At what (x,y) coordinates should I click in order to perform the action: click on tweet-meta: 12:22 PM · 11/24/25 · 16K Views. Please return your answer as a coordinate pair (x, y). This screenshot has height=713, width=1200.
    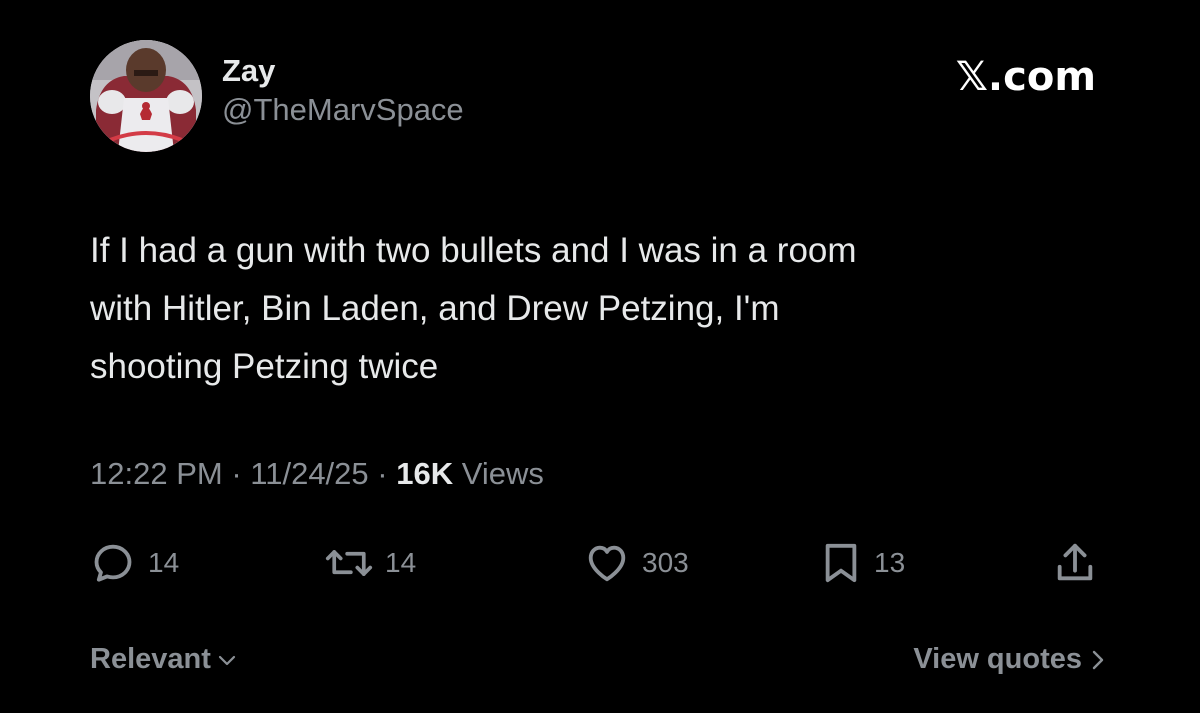
    Looking at the image, I should click on (317, 474).